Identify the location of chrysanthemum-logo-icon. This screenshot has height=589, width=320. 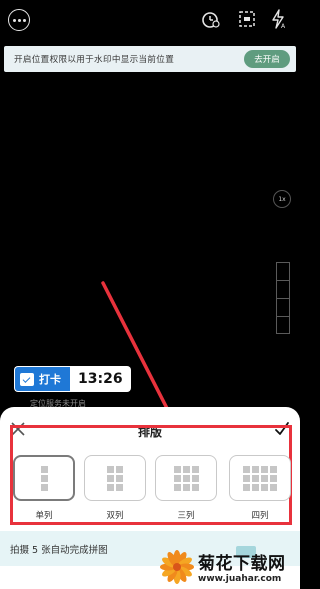
(177, 566).